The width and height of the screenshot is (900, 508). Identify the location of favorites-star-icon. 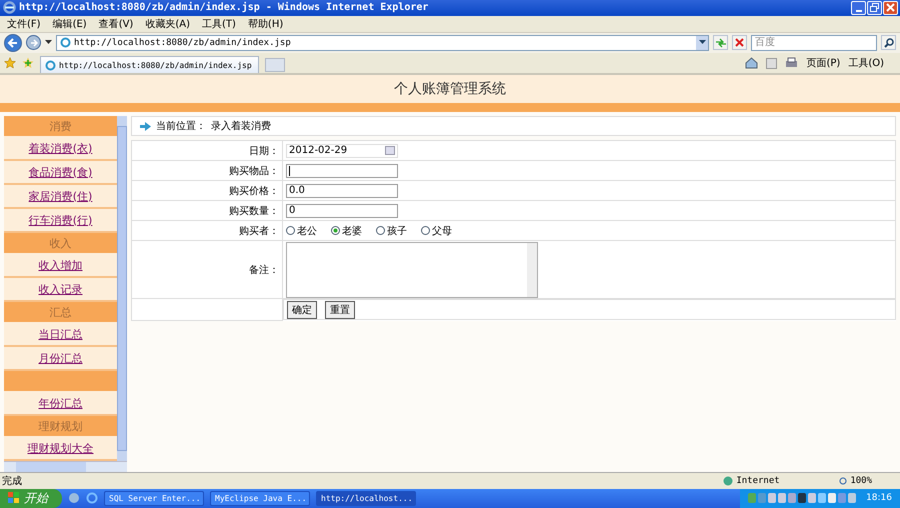
(10, 63).